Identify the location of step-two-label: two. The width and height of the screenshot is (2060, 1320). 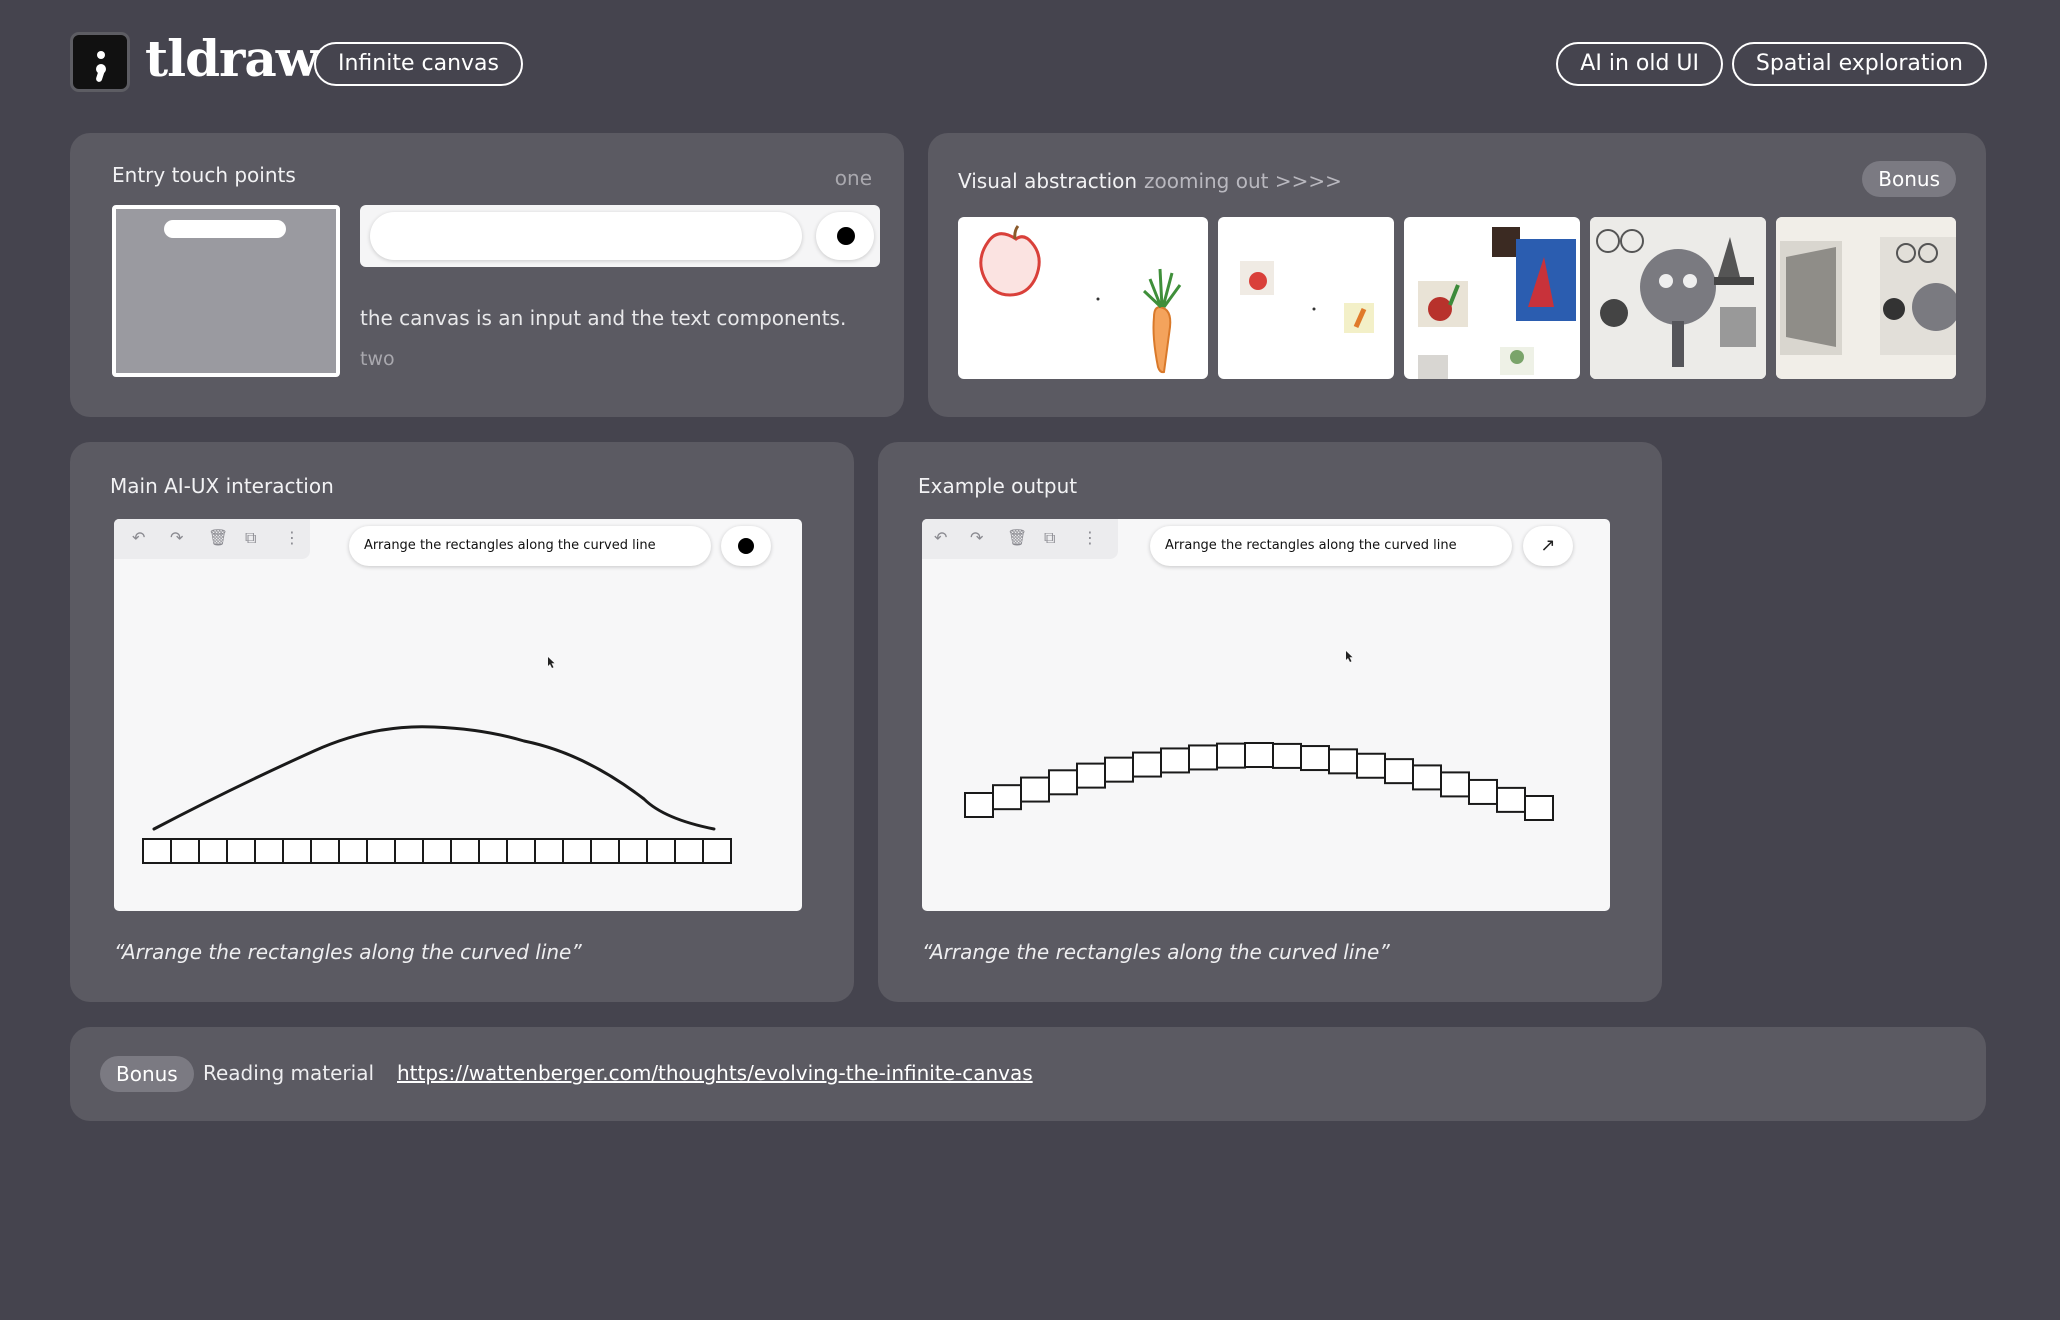
(377, 359).